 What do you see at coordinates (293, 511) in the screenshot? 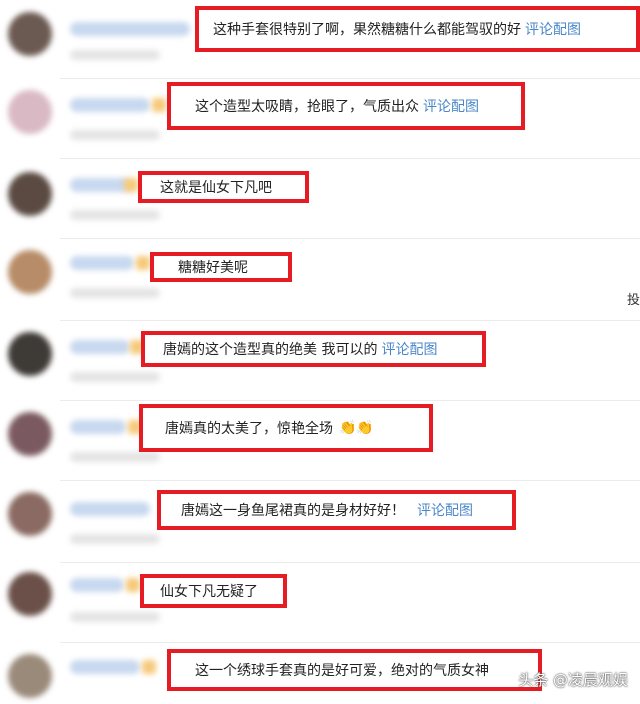
I see `comment-text: 唐嫣这一身鱼尾裙真的是身材好好！` at bounding box center [293, 511].